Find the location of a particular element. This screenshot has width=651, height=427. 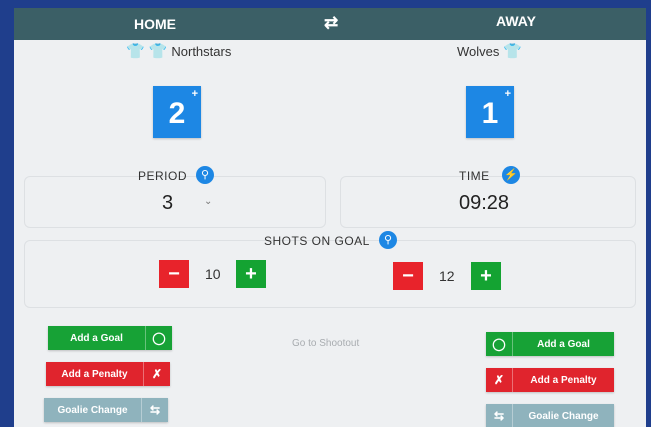

home-shots-value: 10 is located at coordinates (213, 274).